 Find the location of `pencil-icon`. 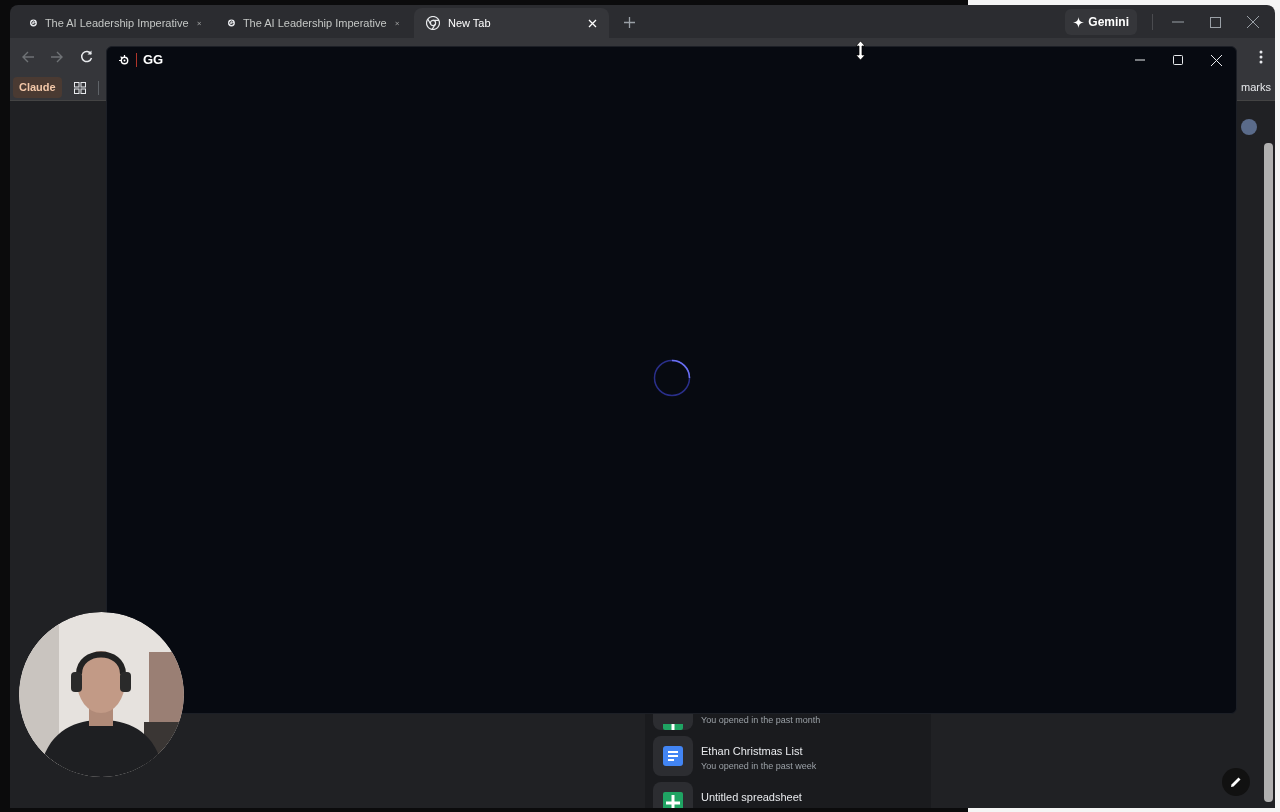

pencil-icon is located at coordinates (1236, 782).